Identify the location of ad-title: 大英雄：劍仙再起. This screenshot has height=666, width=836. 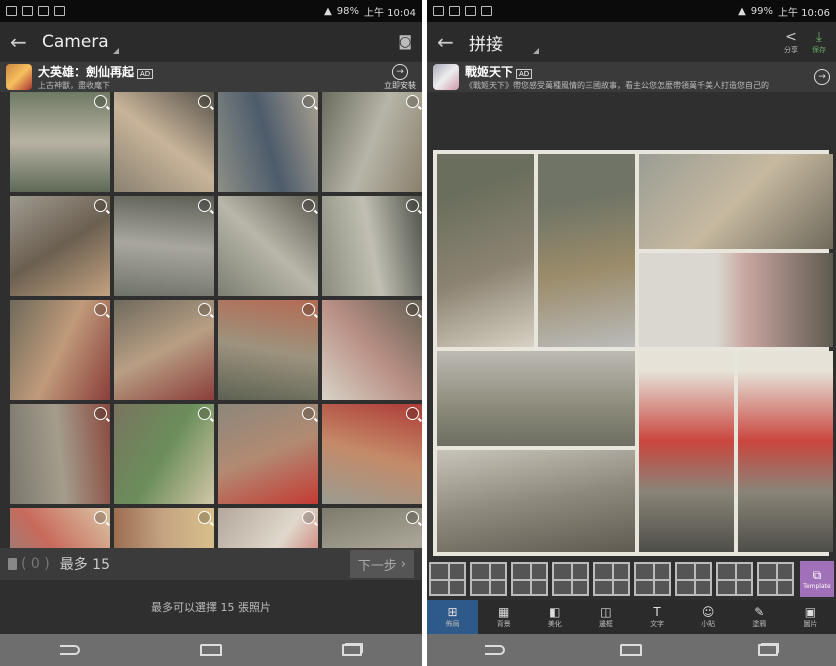
(86, 72).